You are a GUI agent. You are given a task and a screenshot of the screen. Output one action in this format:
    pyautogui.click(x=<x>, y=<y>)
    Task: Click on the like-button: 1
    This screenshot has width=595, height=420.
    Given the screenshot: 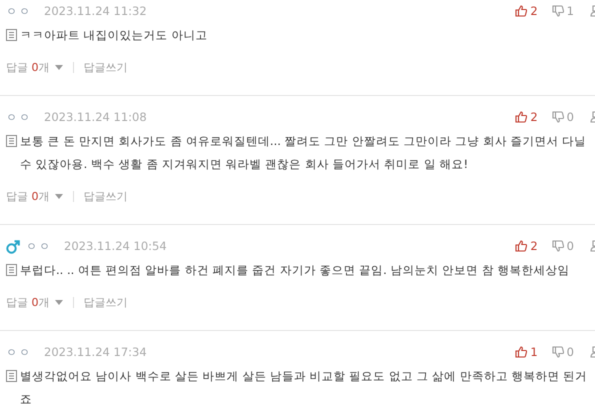 What is the action you would take?
    pyautogui.click(x=526, y=352)
    